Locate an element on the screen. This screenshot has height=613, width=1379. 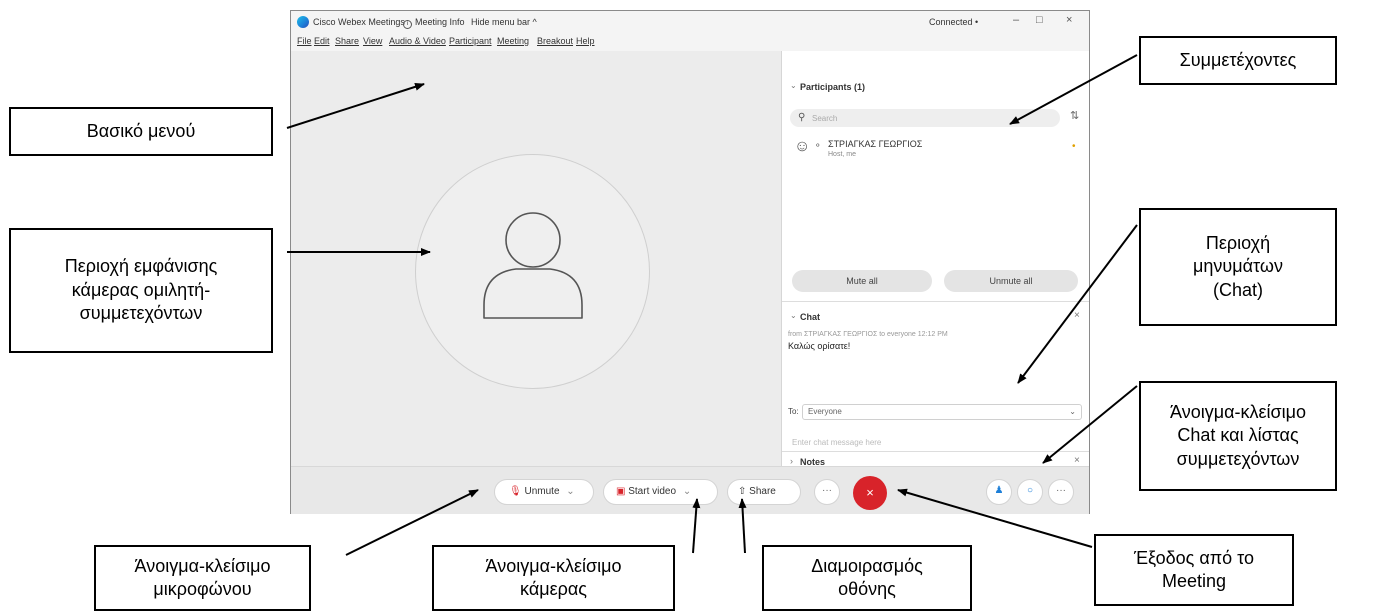
search-placeholder: Search is located at coordinates (825, 118).